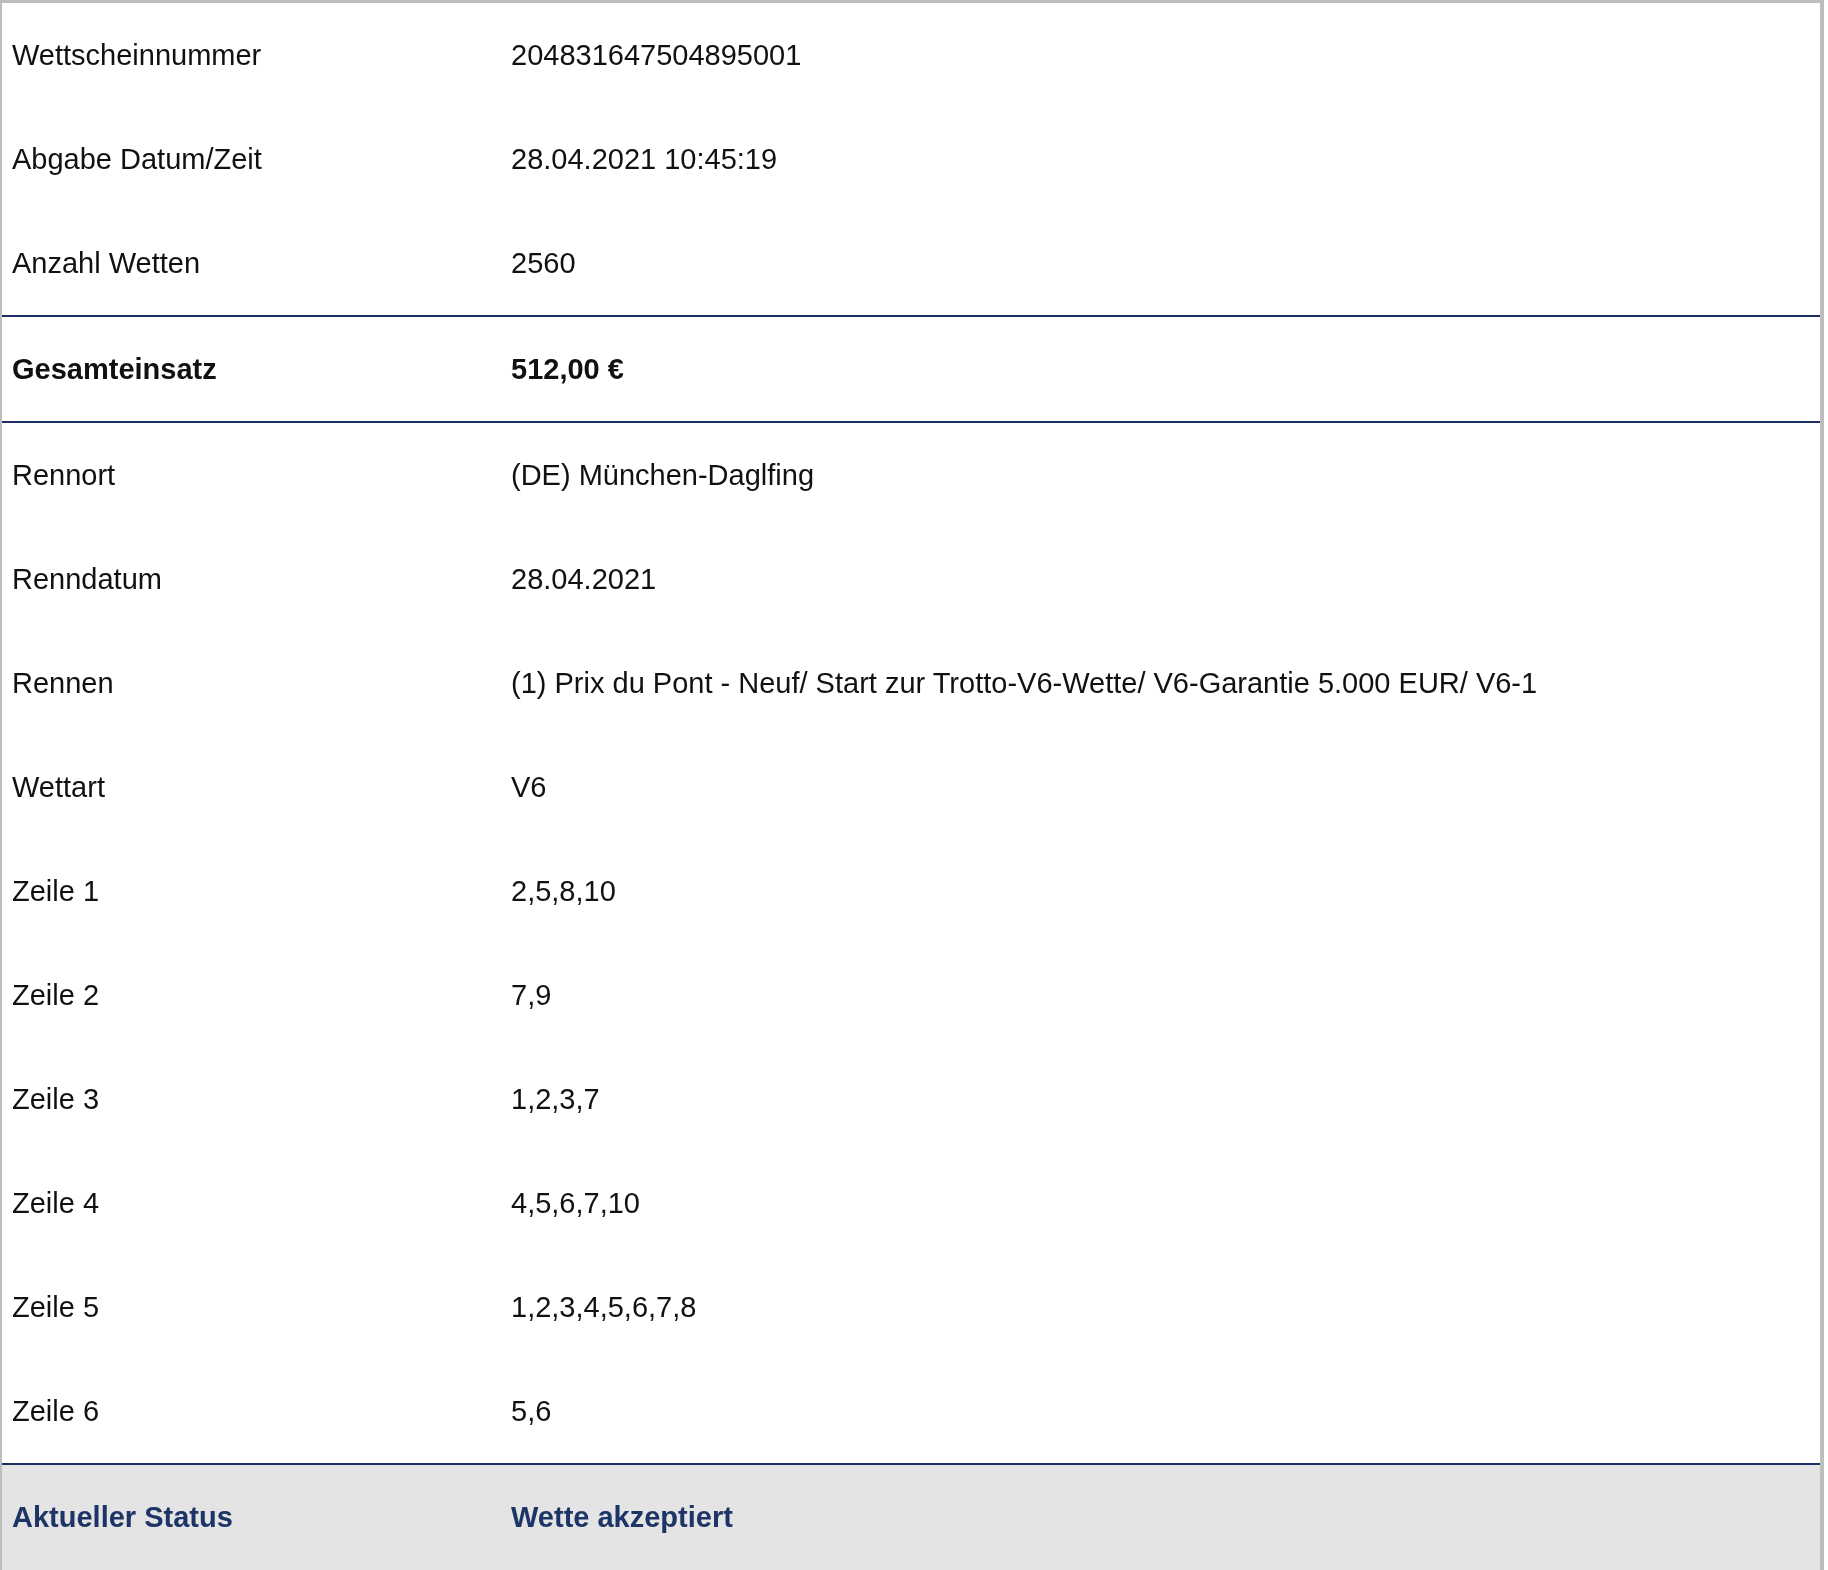 The width and height of the screenshot is (1828, 1570). What do you see at coordinates (59, 787) in the screenshot?
I see `field-label: Wettart` at bounding box center [59, 787].